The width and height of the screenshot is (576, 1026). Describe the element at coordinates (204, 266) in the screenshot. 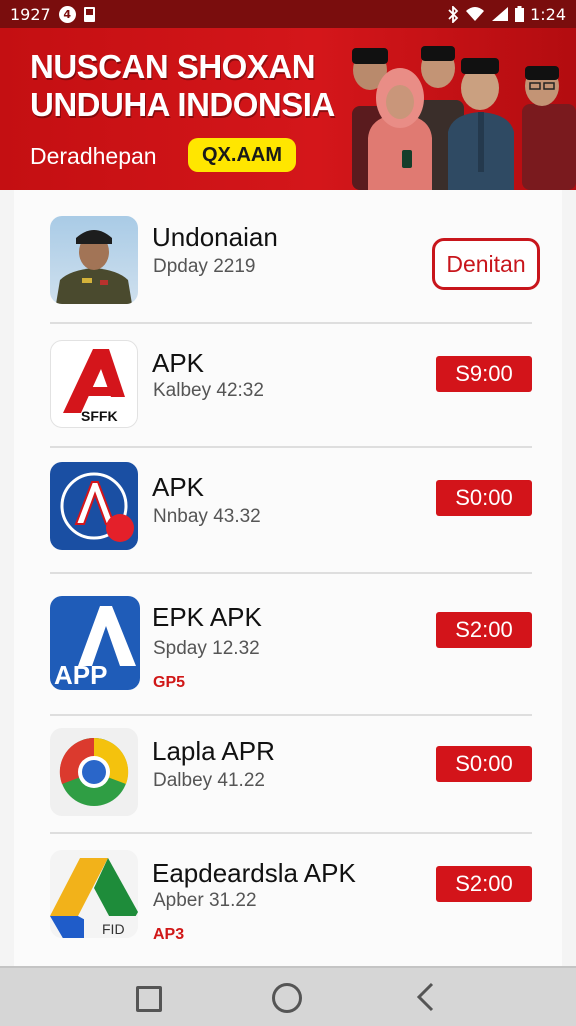

I see `app-meta: Dpday 2219` at that location.